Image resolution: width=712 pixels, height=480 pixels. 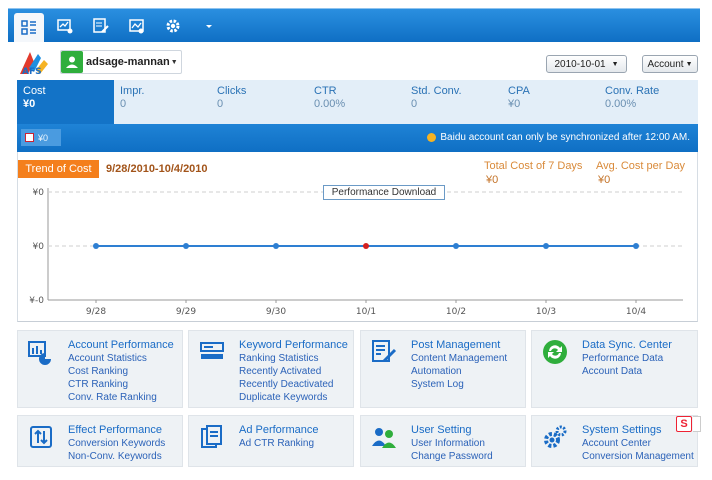 I want to click on module-title: Keyword Performance, so click(x=293, y=345).